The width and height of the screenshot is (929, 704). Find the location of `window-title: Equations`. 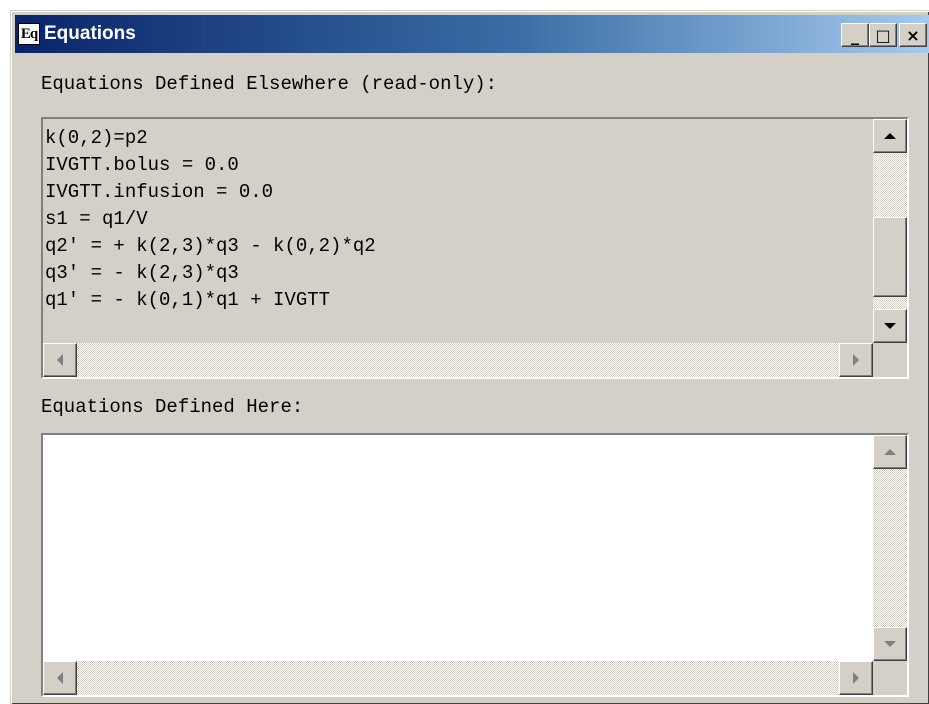

window-title: Equations is located at coordinates (90, 33).